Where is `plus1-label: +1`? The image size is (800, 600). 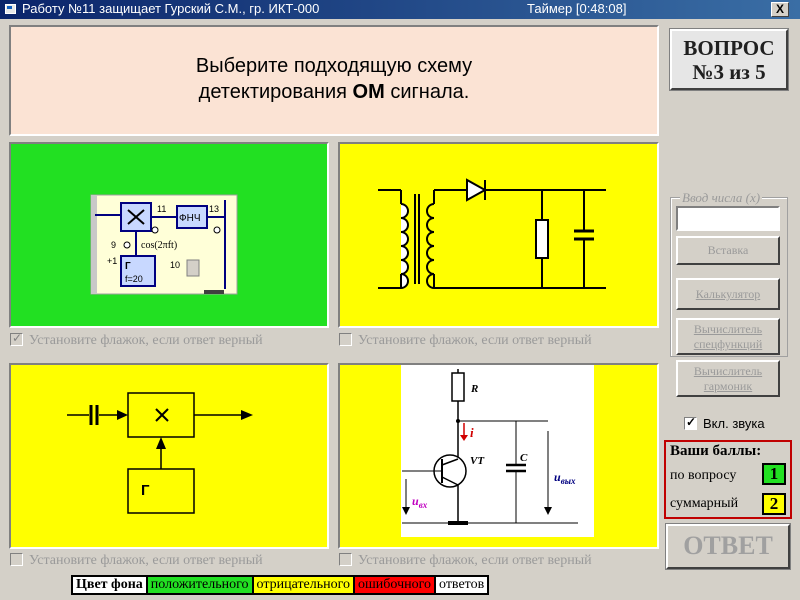
plus1-label: +1 is located at coordinates (112, 261).